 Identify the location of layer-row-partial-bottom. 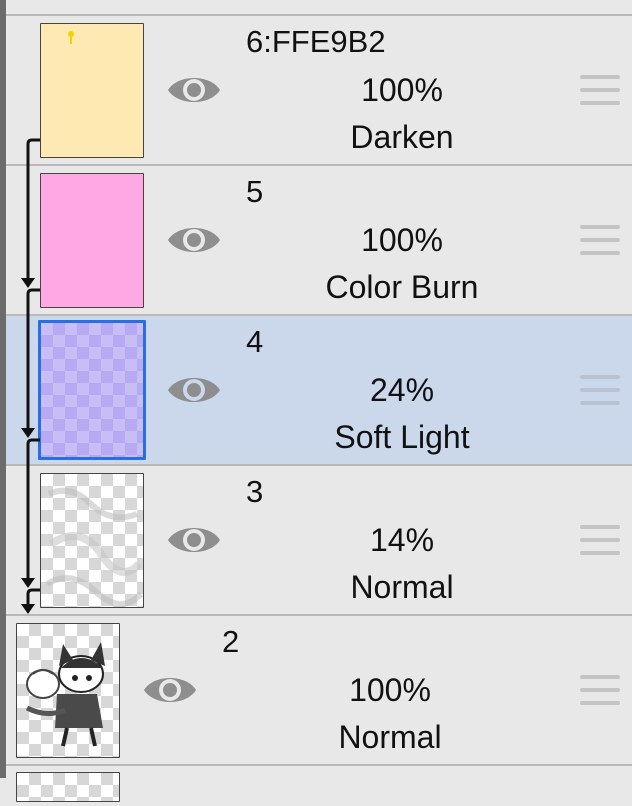
(319, 786).